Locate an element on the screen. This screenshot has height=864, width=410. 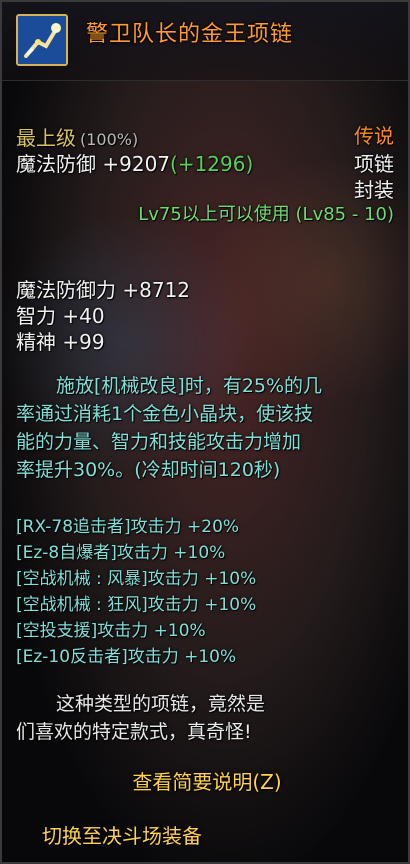
skill-bonus: [空投支援]攻击力 +10% is located at coordinates (111, 631).